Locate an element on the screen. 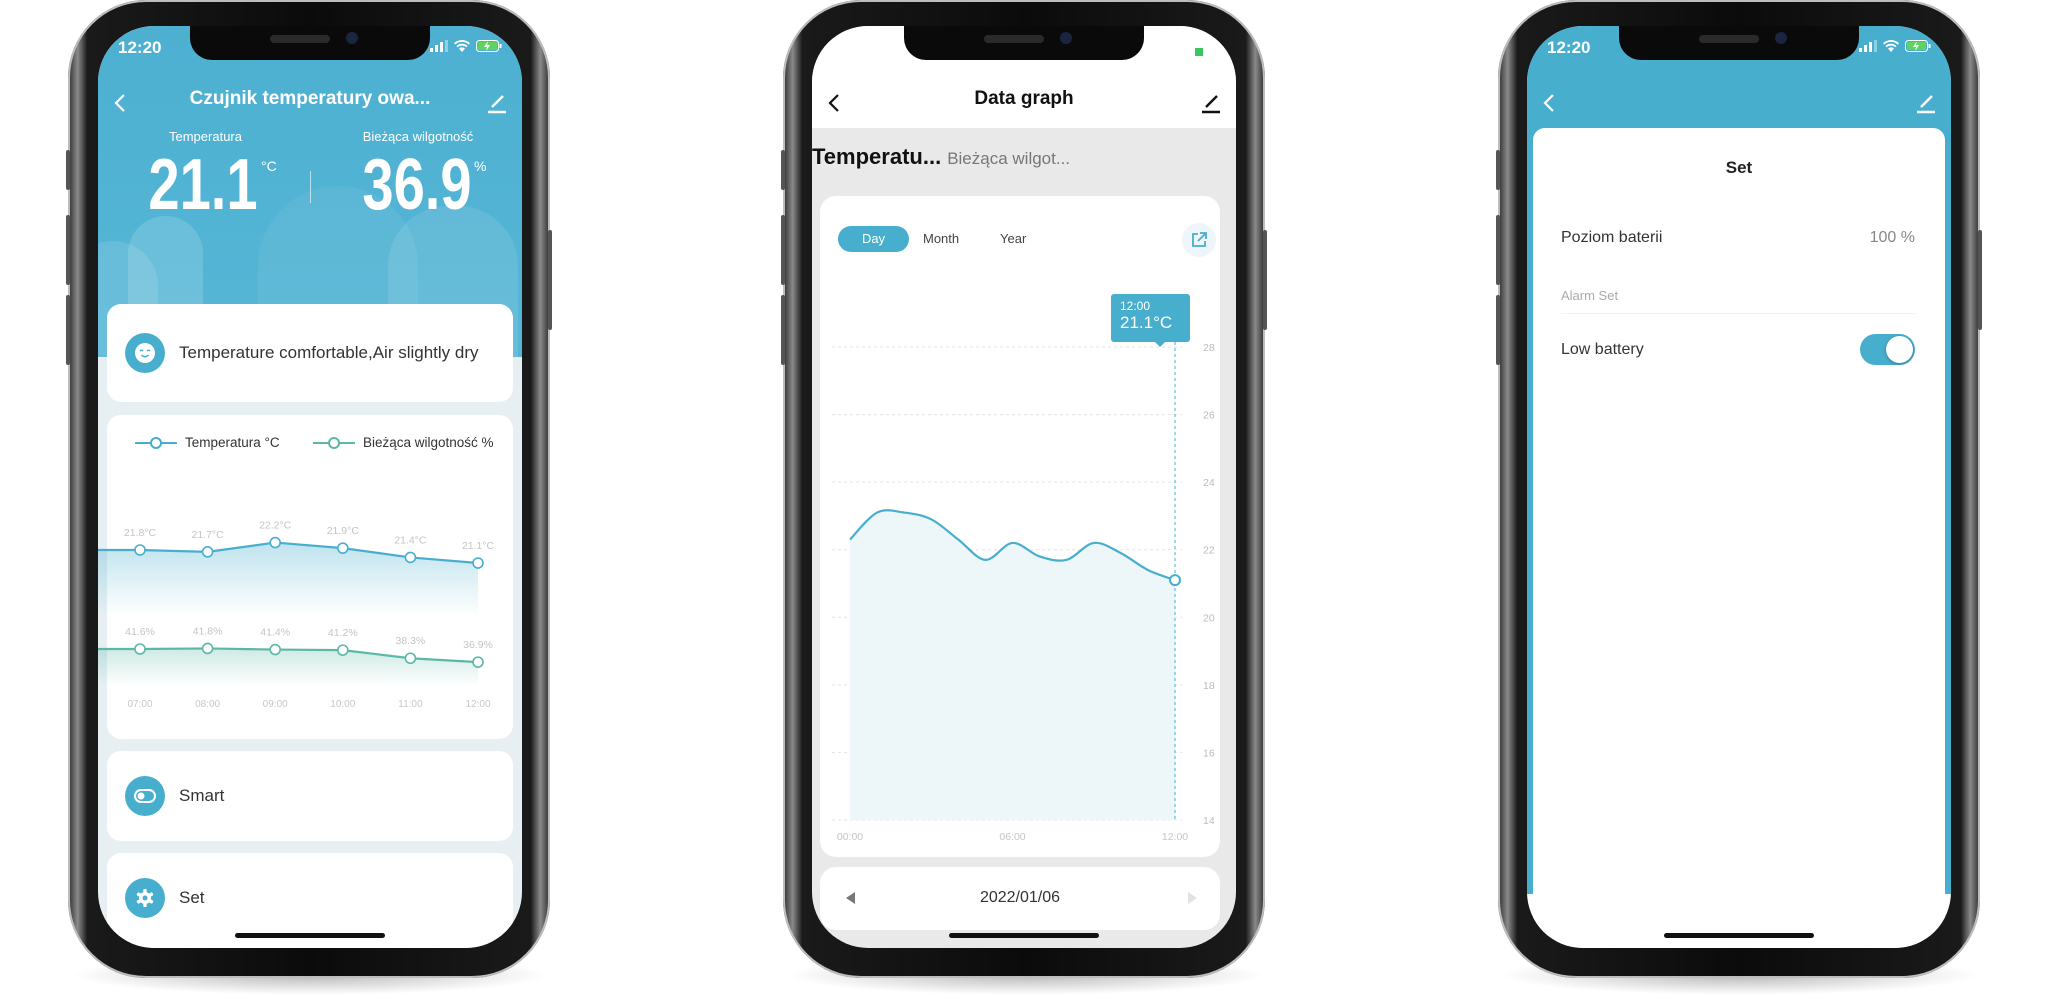  toggle-icon is located at coordinates (145, 796).